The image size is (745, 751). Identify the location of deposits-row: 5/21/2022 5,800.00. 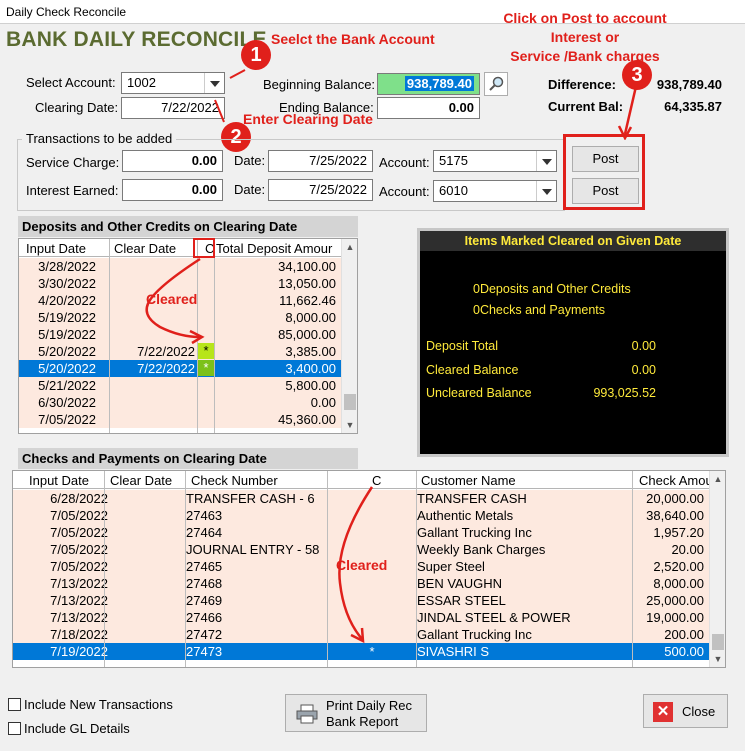
(180, 385).